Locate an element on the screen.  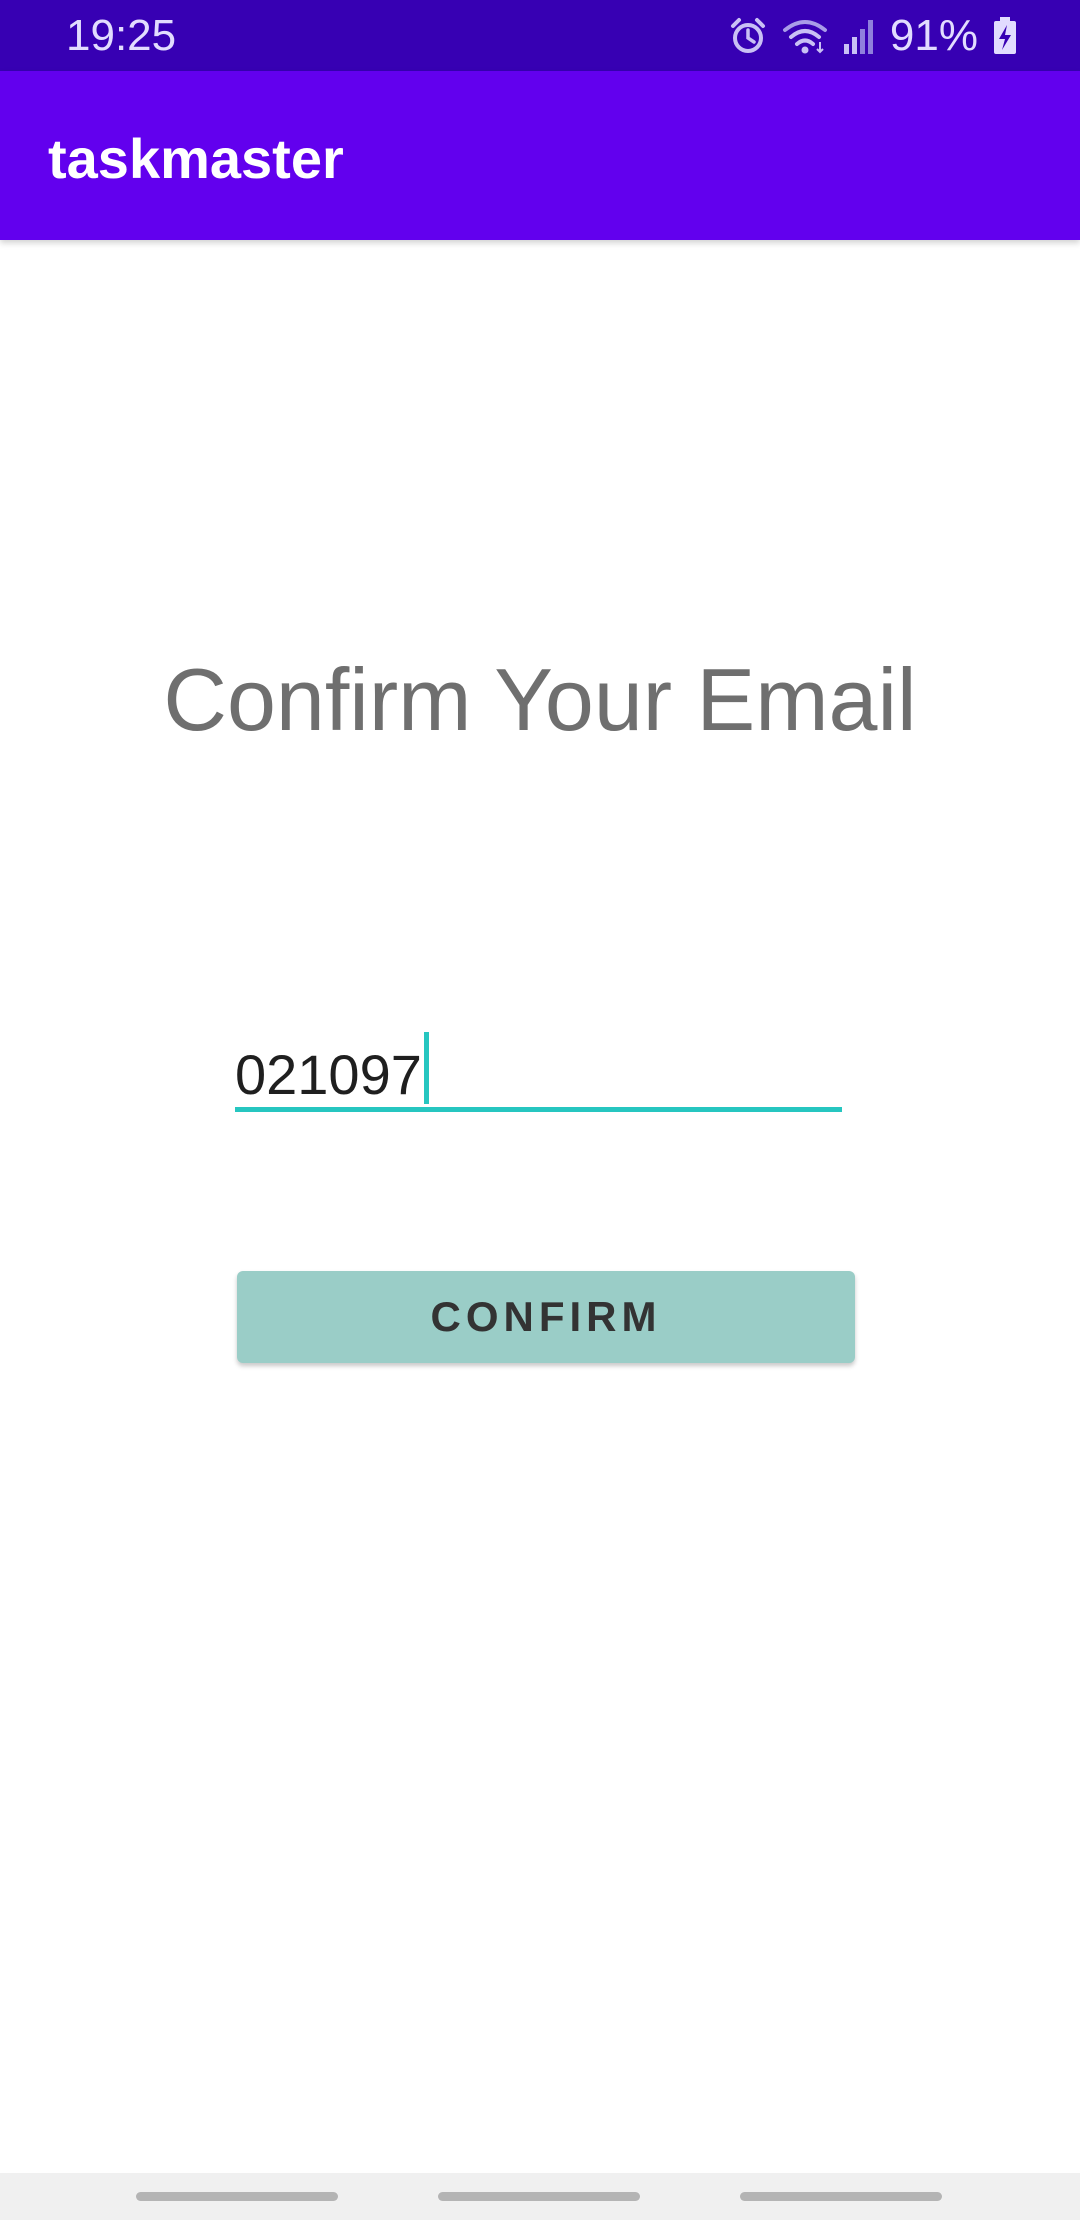
page-title: Confirm Your Email is located at coordinates (540, 699).